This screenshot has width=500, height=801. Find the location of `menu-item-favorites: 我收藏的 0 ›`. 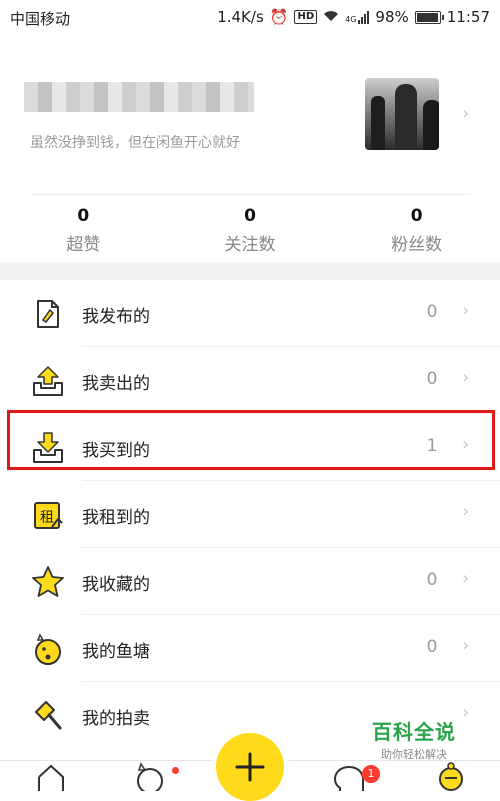

menu-item-favorites: 我收藏的 0 › is located at coordinates (250, 581).